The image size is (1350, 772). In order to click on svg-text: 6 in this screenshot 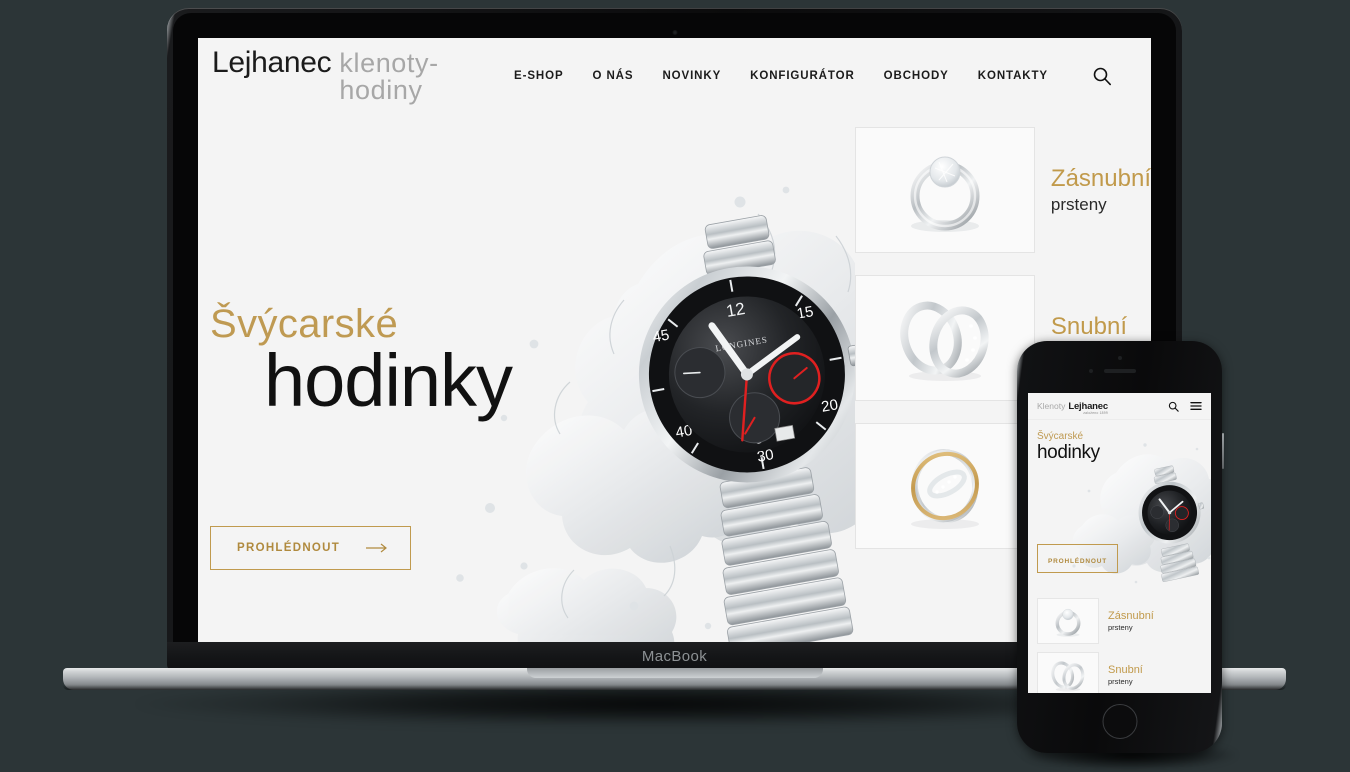, I will do `click(758, 438)`.